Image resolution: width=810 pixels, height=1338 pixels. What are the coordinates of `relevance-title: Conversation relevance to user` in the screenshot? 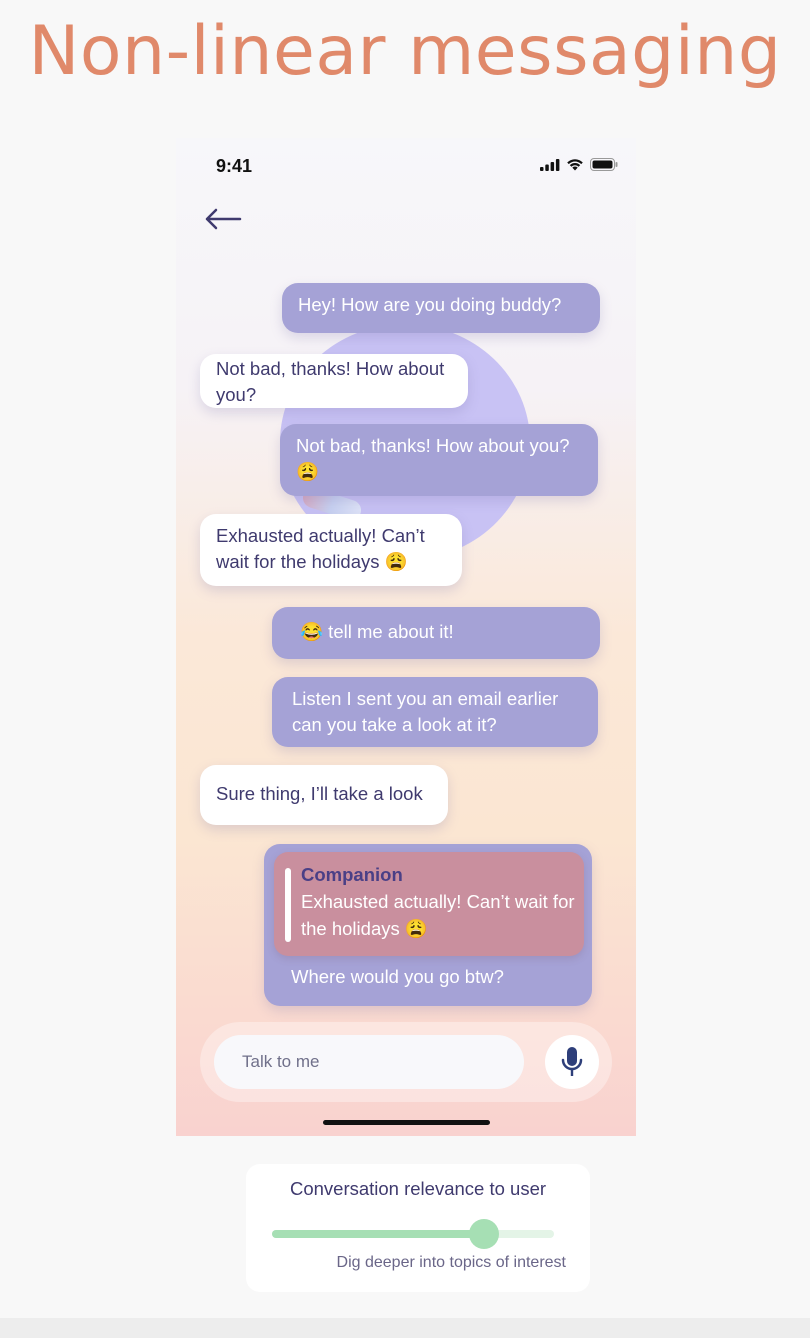 It's located at (418, 1188).